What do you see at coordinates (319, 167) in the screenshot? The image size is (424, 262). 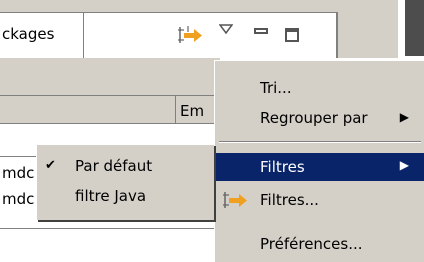 I see `menu-item-filtres: Filtres ▶` at bounding box center [319, 167].